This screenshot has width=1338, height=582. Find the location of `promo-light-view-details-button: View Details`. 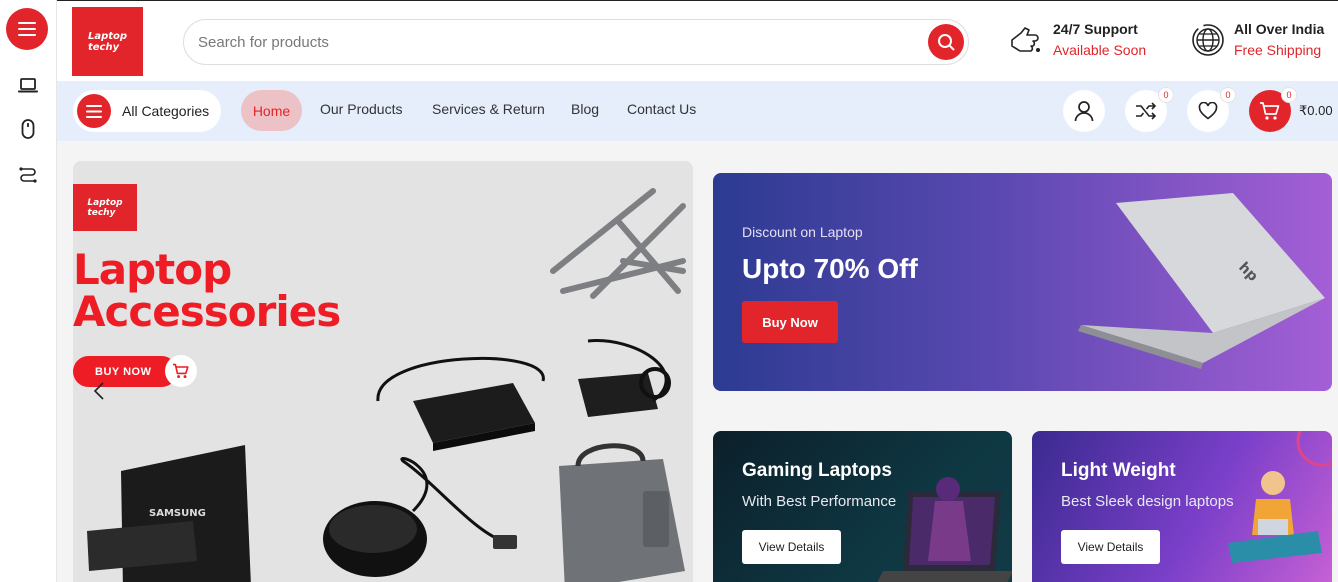

promo-light-view-details-button: View Details is located at coordinates (1110, 547).